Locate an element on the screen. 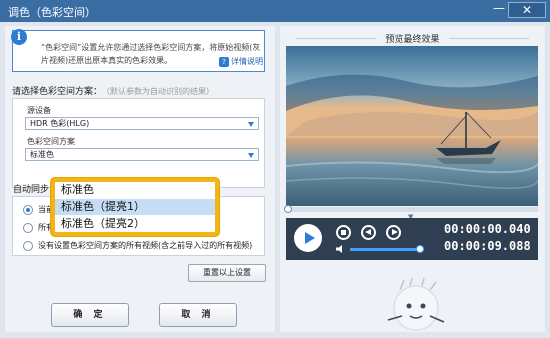 Image resolution: width=550 pixels, height=338 pixels. sync-option-unset: 没有设置色彩空间方案的所有视频(含之前导入过的所有视频) is located at coordinates (137, 245).